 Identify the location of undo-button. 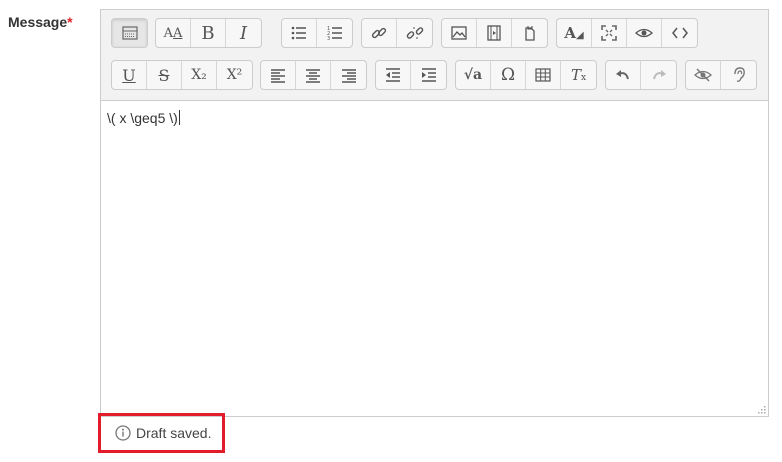
(623, 75).